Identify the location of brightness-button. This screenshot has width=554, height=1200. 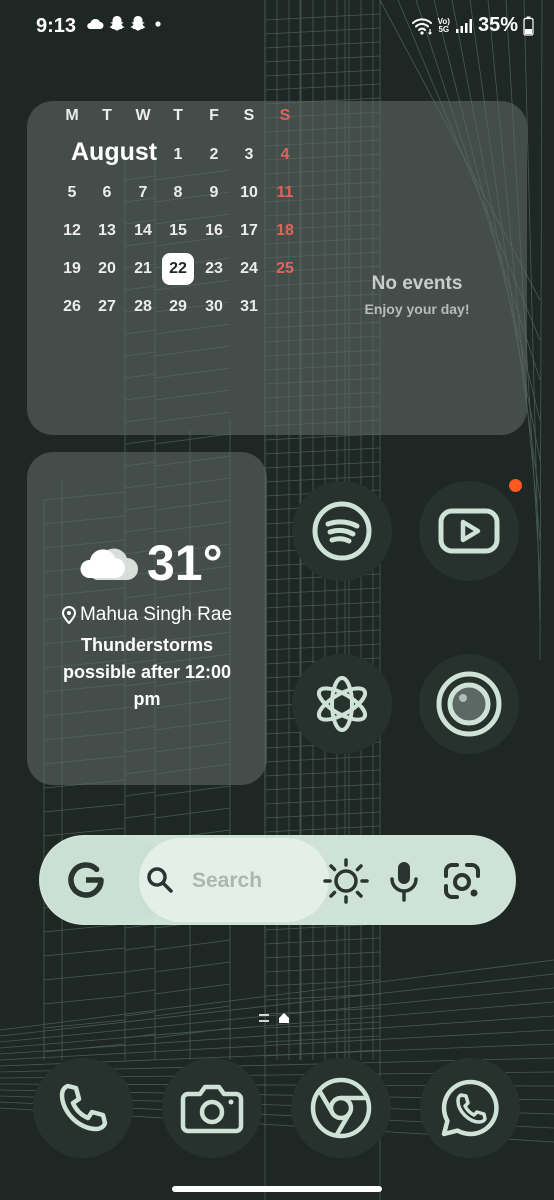
(346, 881).